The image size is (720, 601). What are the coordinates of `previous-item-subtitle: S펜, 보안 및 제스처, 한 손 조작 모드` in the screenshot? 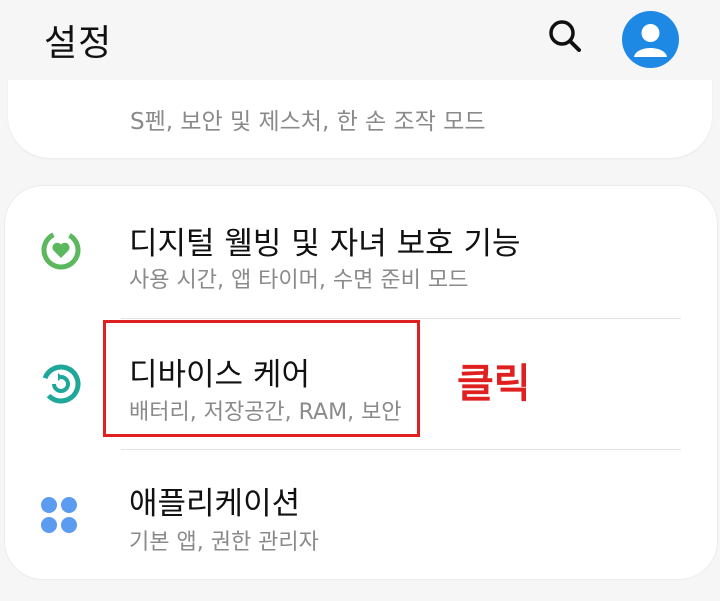 It's located at (308, 122).